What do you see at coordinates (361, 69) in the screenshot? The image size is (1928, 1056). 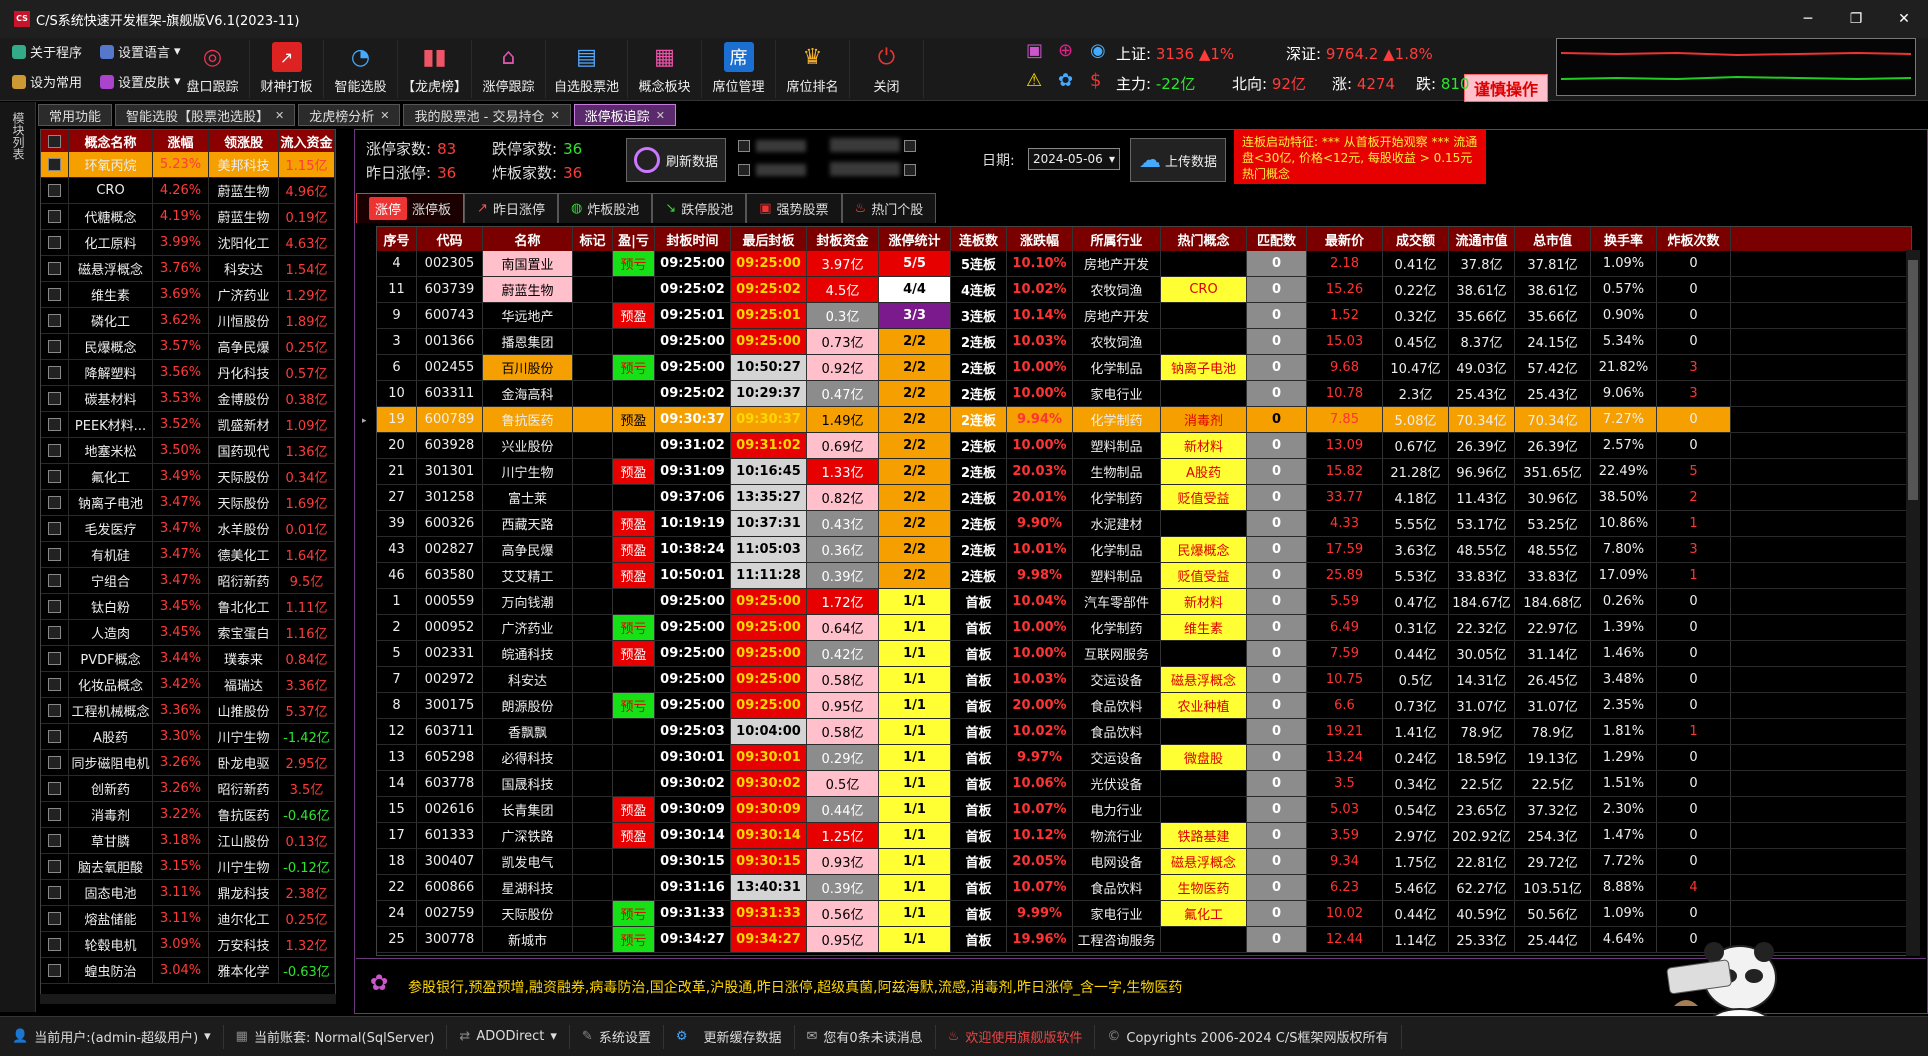 I see `smart-pick-button: ◔ 智能选股` at bounding box center [361, 69].